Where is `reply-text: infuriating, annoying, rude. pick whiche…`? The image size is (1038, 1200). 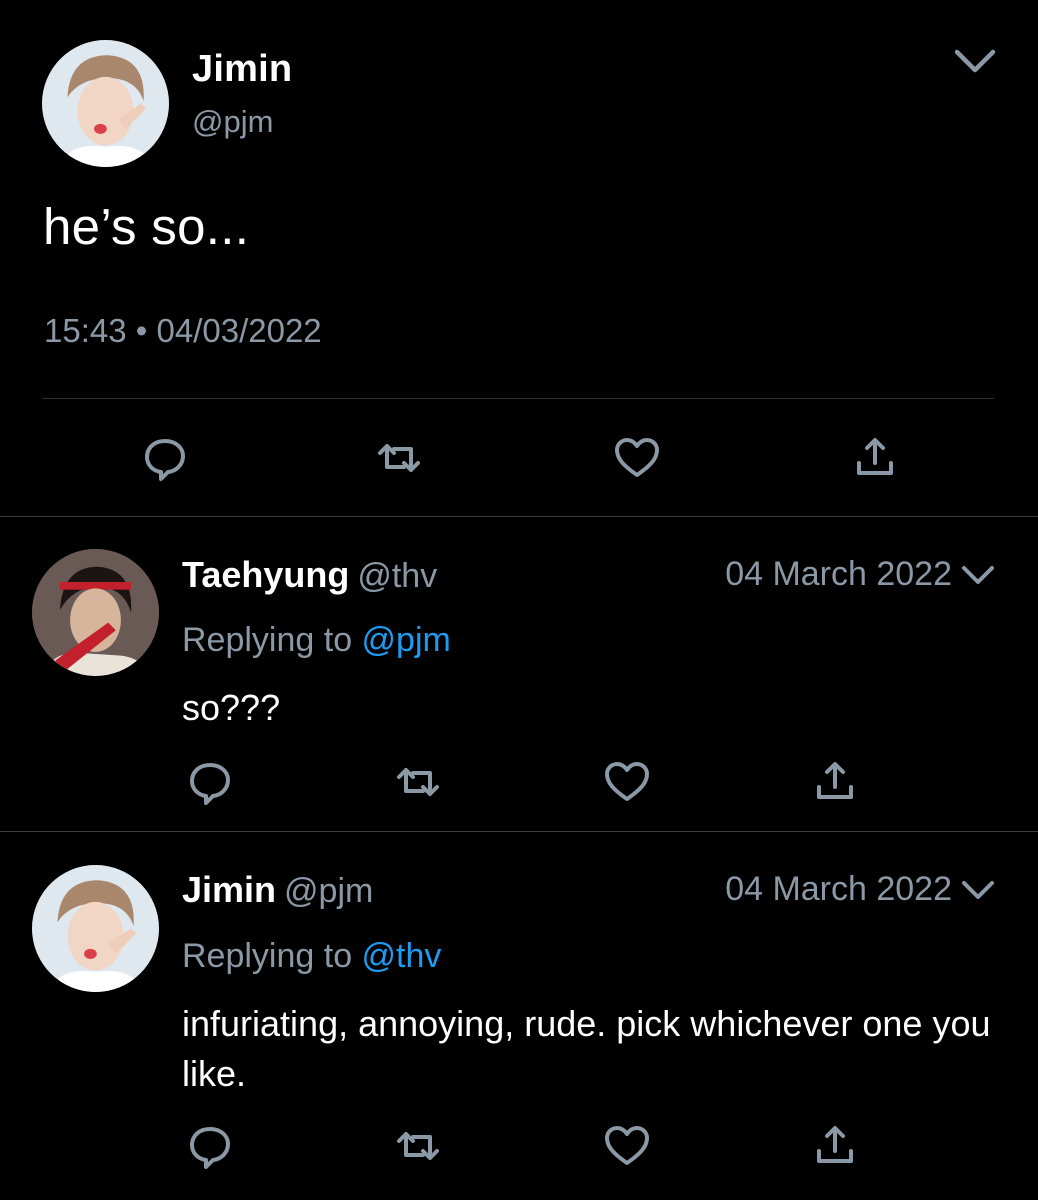 reply-text: infuriating, annoying, rude. pick whiche… is located at coordinates (586, 1048).